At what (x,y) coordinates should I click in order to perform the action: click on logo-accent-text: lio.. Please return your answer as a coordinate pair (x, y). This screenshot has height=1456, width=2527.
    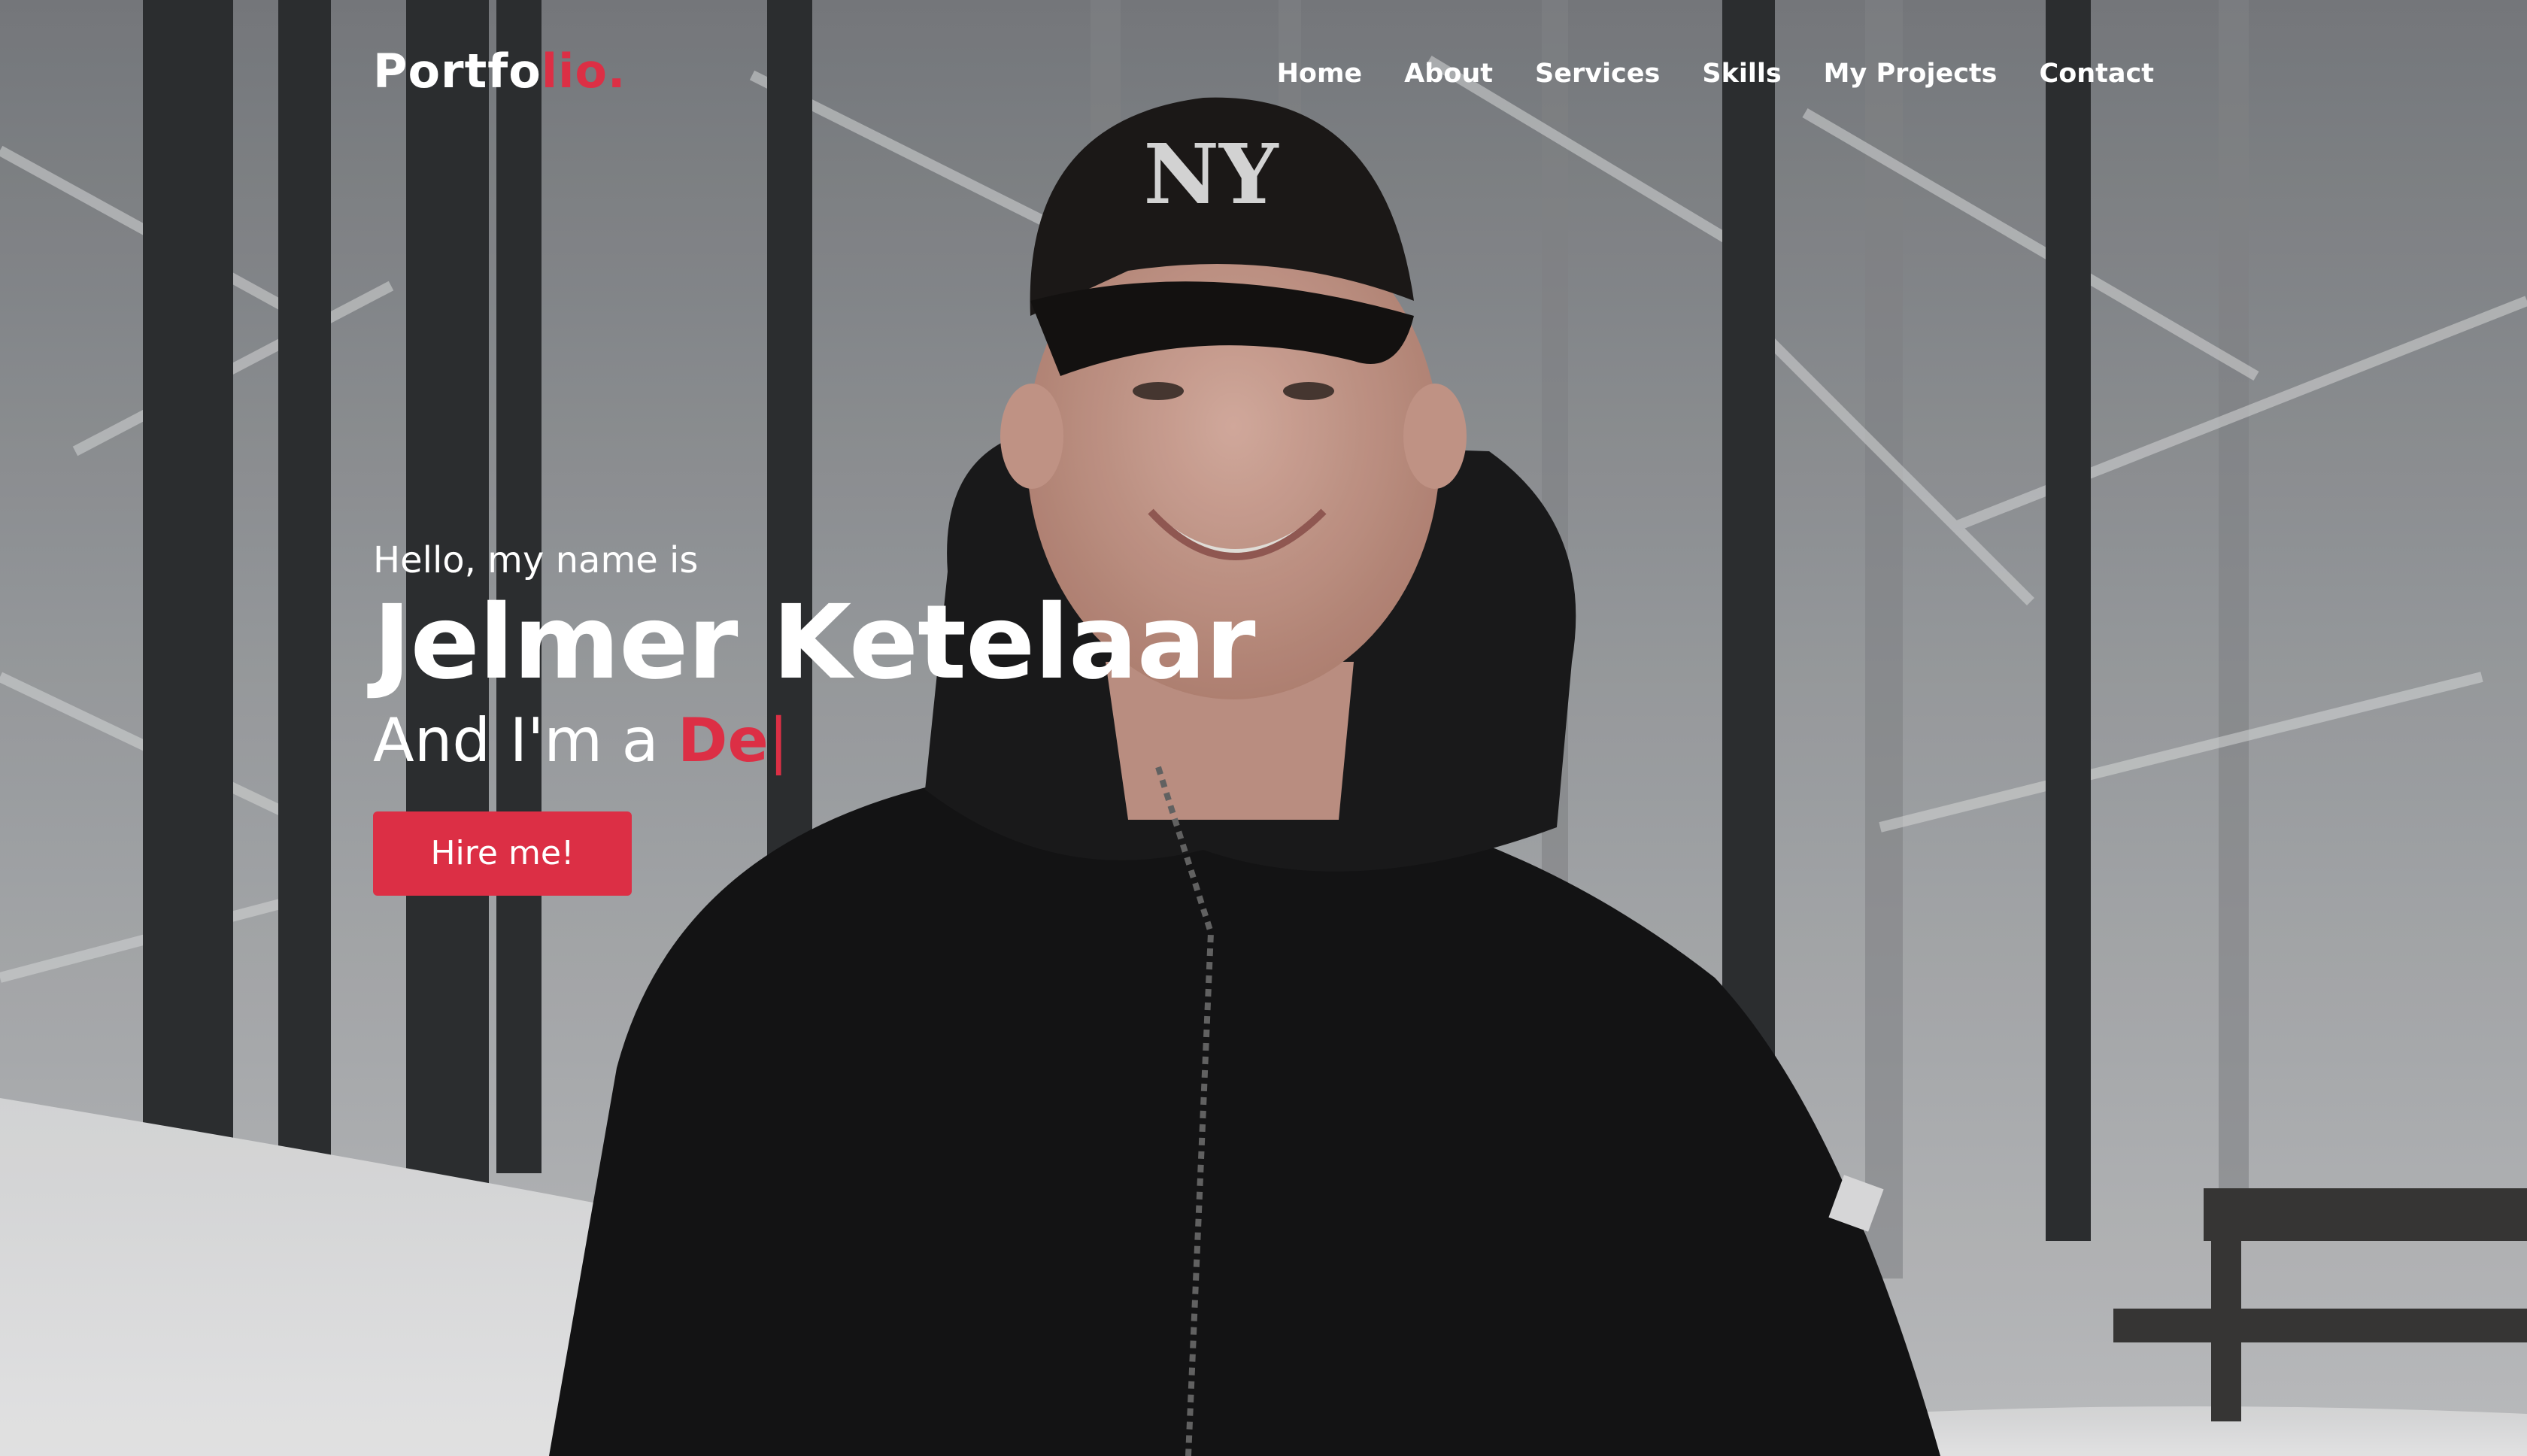
    Looking at the image, I should click on (583, 71).